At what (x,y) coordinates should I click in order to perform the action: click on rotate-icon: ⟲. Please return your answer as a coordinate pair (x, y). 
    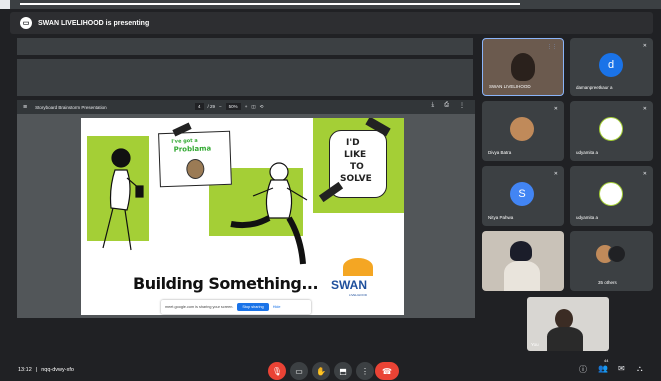
    Looking at the image, I should click on (262, 107).